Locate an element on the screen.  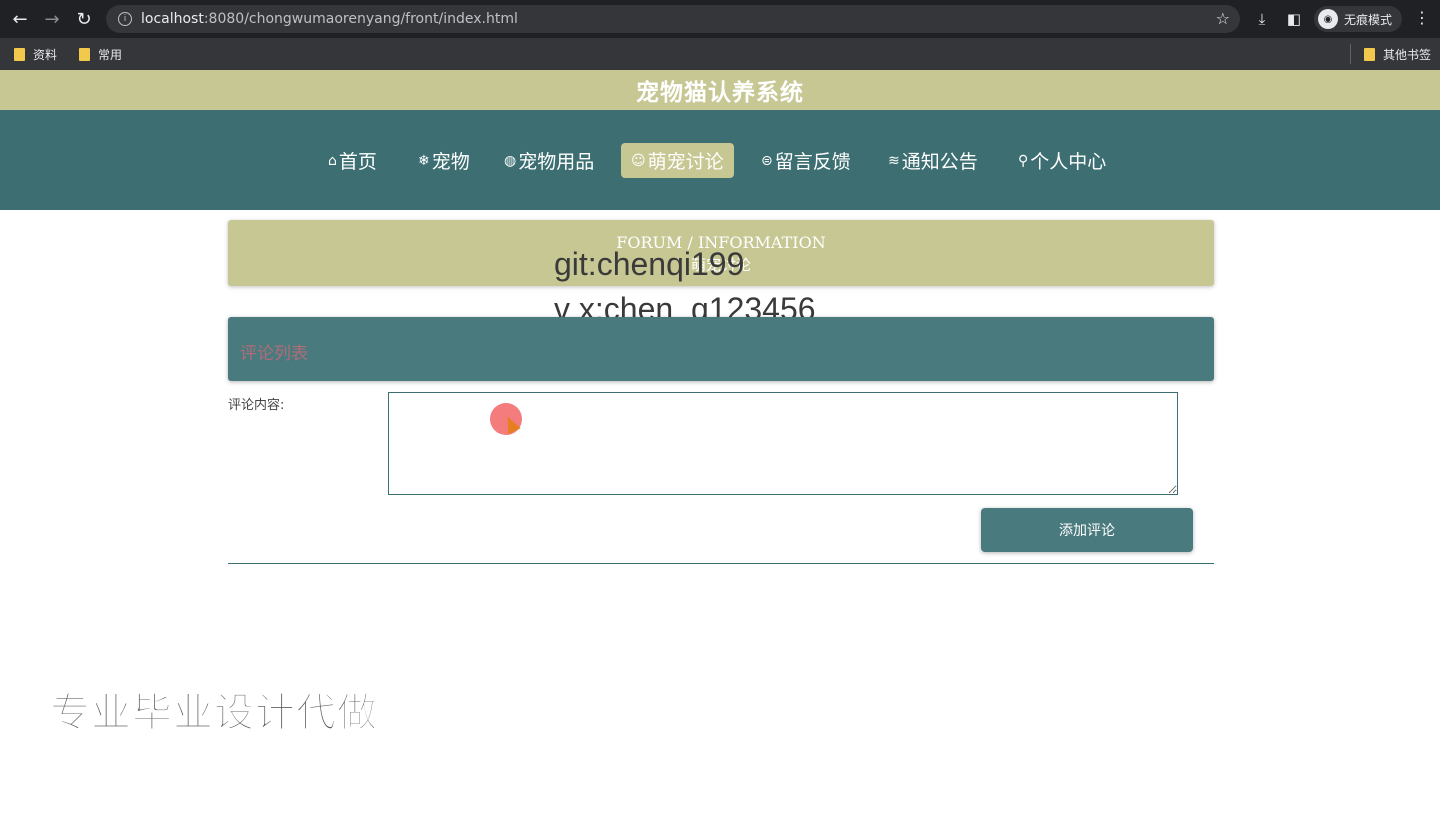
smile-icon: ☺ is located at coordinates (638, 160).